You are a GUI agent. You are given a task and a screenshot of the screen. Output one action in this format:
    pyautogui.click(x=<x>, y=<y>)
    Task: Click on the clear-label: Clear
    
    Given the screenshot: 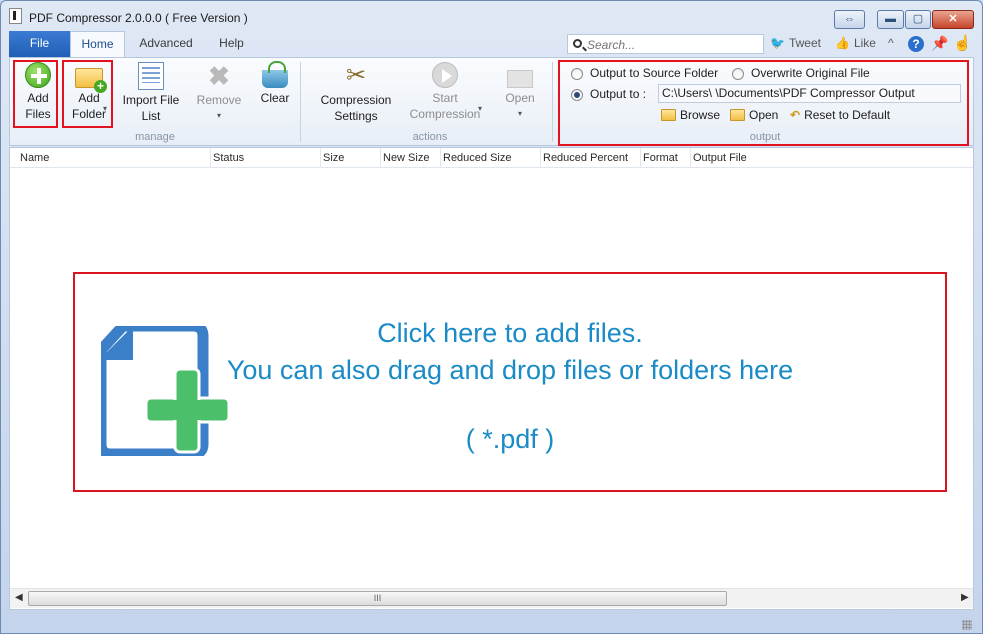 What is the action you would take?
    pyautogui.click(x=275, y=98)
    